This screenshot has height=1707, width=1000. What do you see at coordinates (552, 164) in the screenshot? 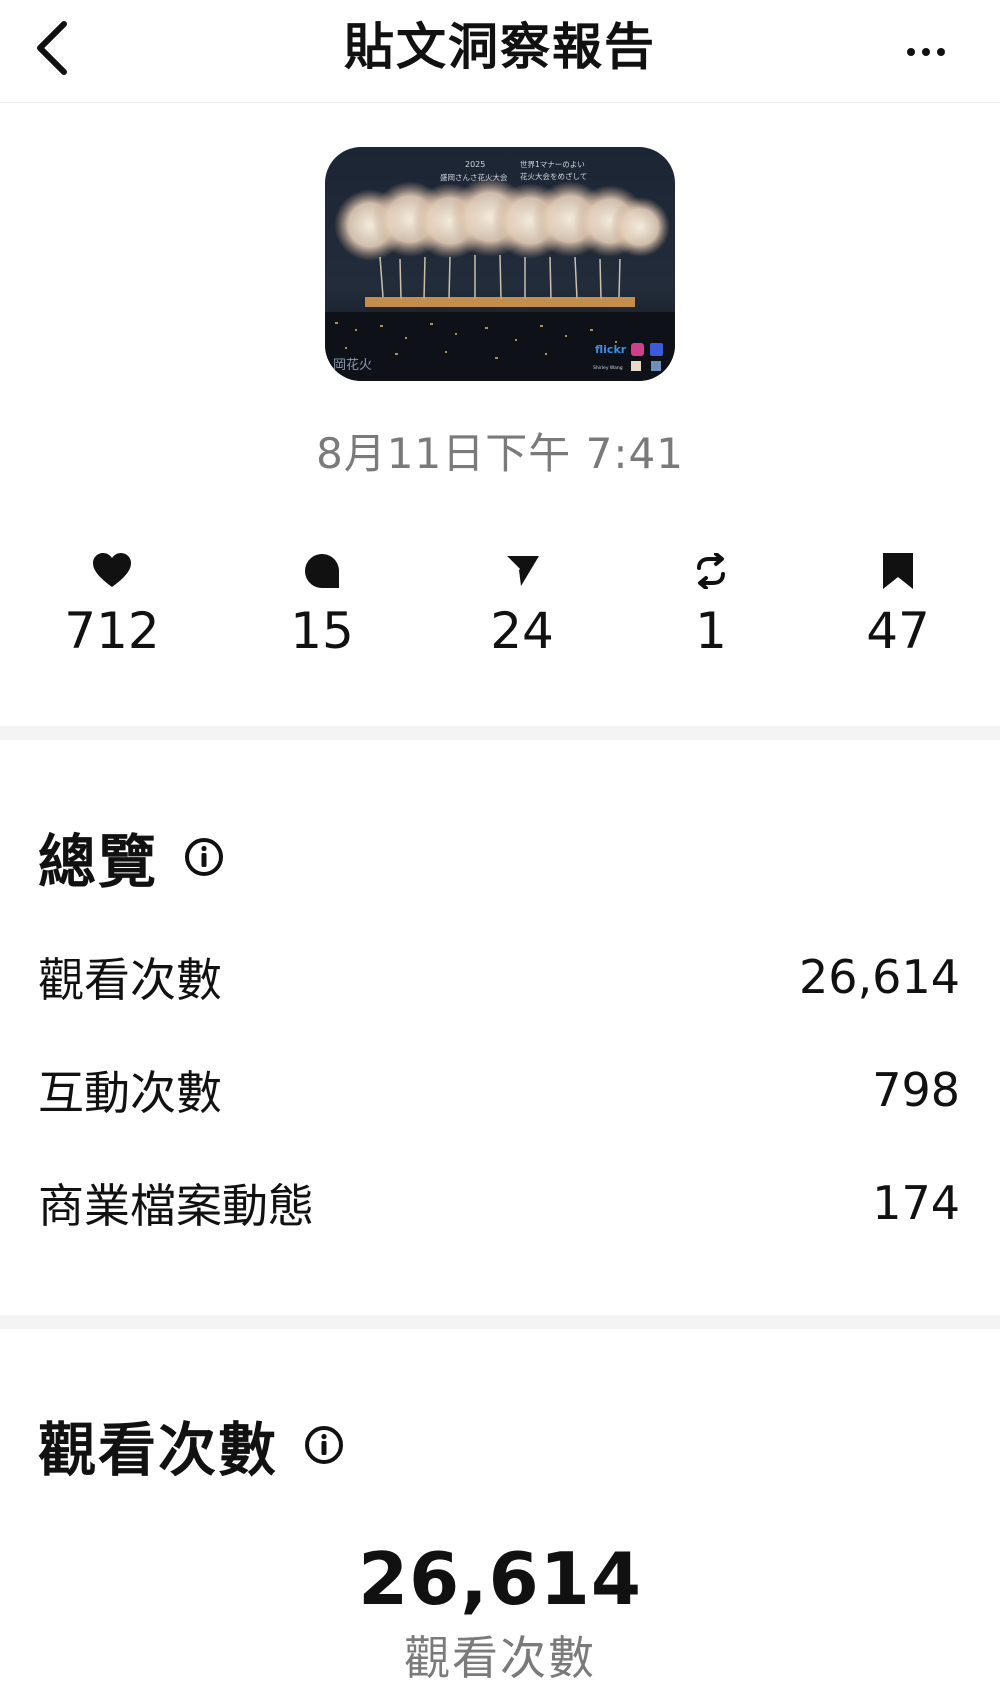
I see `thumbnail-right-caption-1: 世界1マナーのよい` at bounding box center [552, 164].